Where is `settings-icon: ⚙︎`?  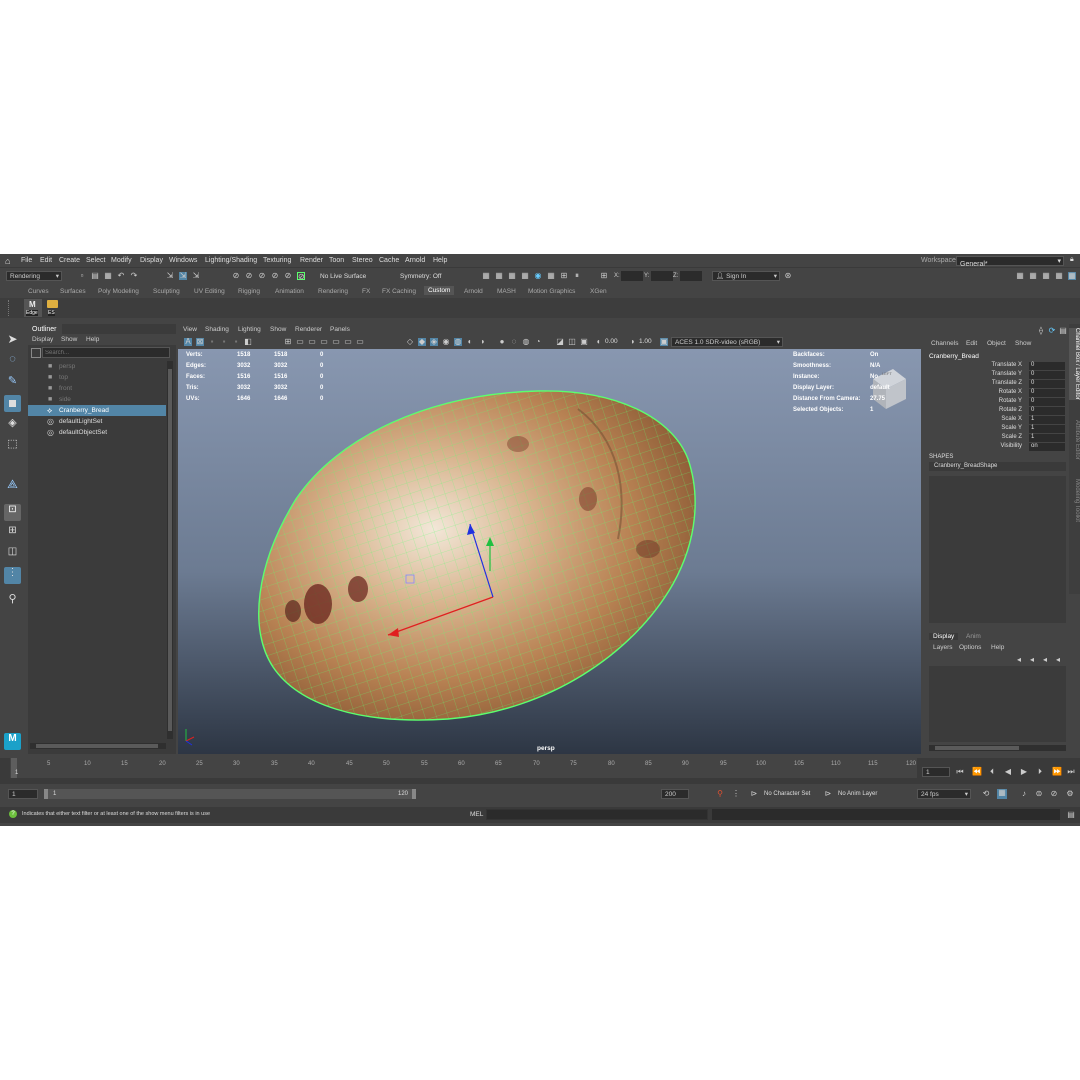 settings-icon: ⚙︎ is located at coordinates (1070, 794).